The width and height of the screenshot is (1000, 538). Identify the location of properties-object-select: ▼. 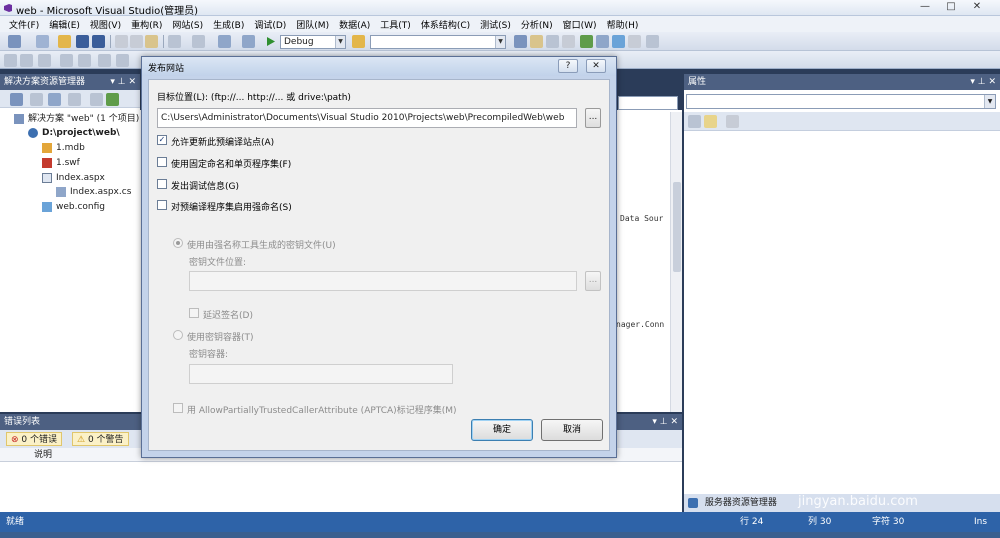
(841, 101).